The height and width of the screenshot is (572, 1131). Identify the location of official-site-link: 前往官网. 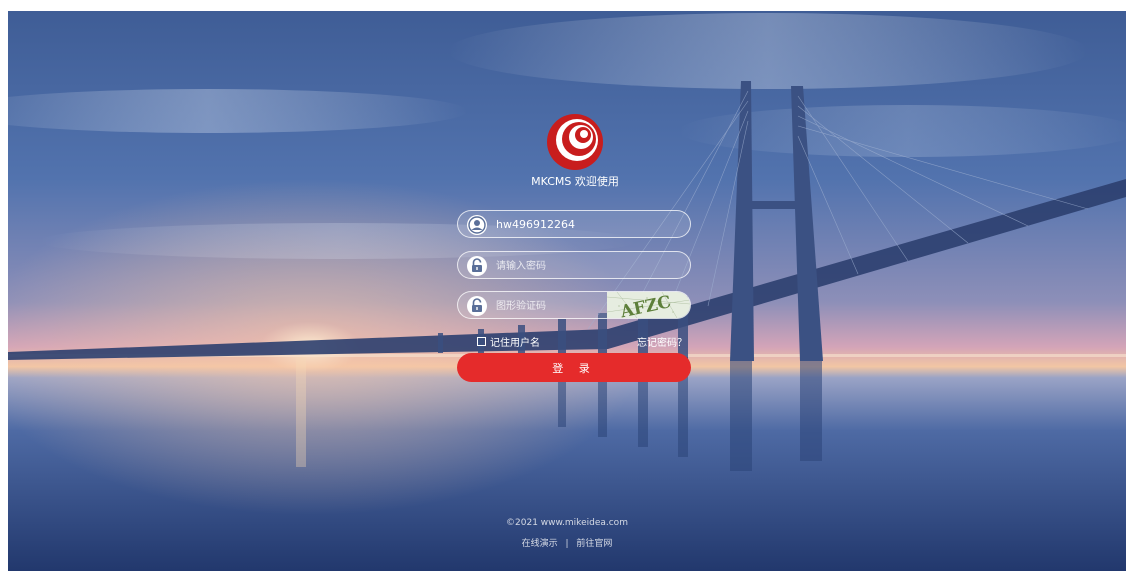
(594, 544).